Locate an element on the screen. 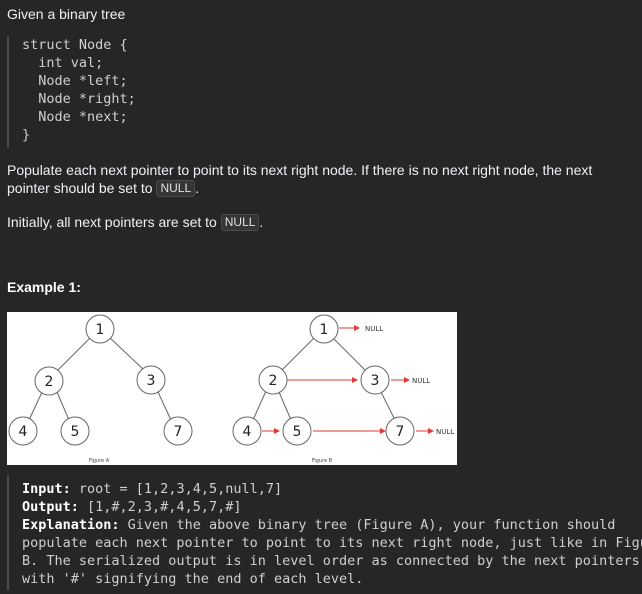 The width and height of the screenshot is (642, 594). code-line: Node *right; is located at coordinates (79, 99).